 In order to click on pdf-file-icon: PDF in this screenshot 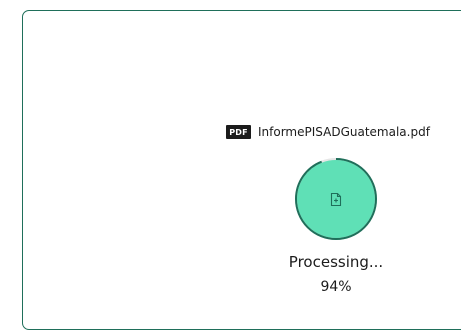, I will do `click(238, 132)`.